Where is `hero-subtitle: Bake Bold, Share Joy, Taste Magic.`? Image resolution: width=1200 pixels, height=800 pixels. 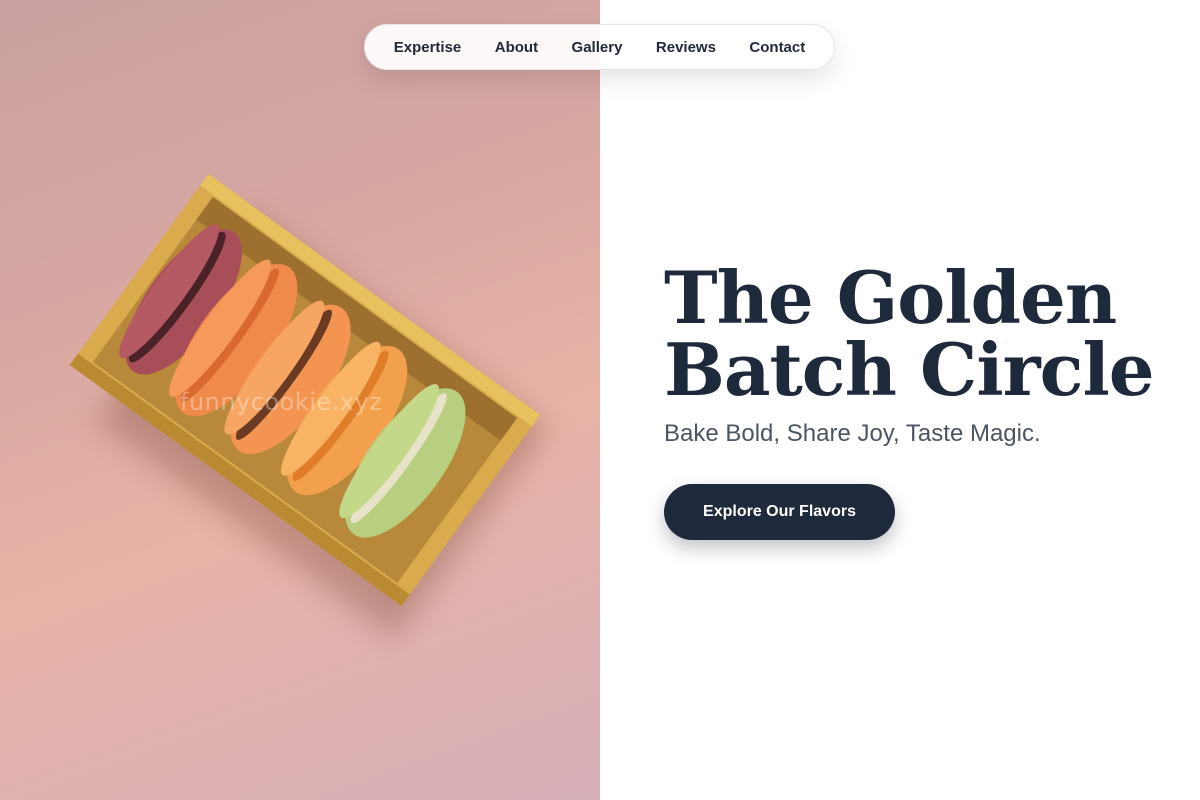 hero-subtitle: Bake Bold, Share Joy, Taste Magic. is located at coordinates (852, 433).